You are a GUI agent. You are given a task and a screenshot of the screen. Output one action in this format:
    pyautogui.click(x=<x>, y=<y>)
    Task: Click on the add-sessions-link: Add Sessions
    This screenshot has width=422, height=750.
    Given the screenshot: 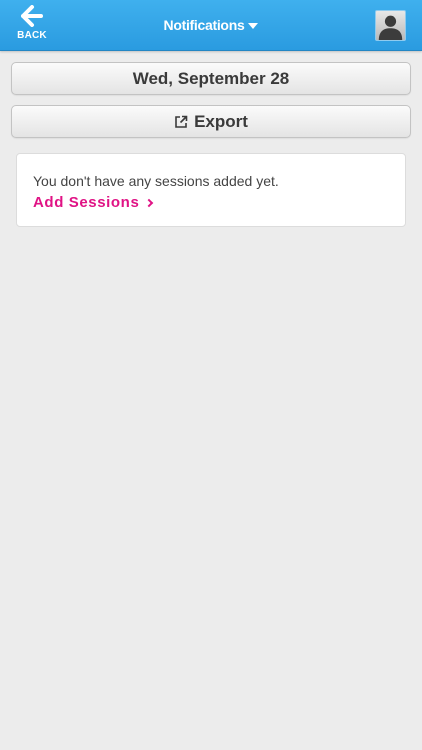 What is the action you would take?
    pyautogui.click(x=93, y=202)
    